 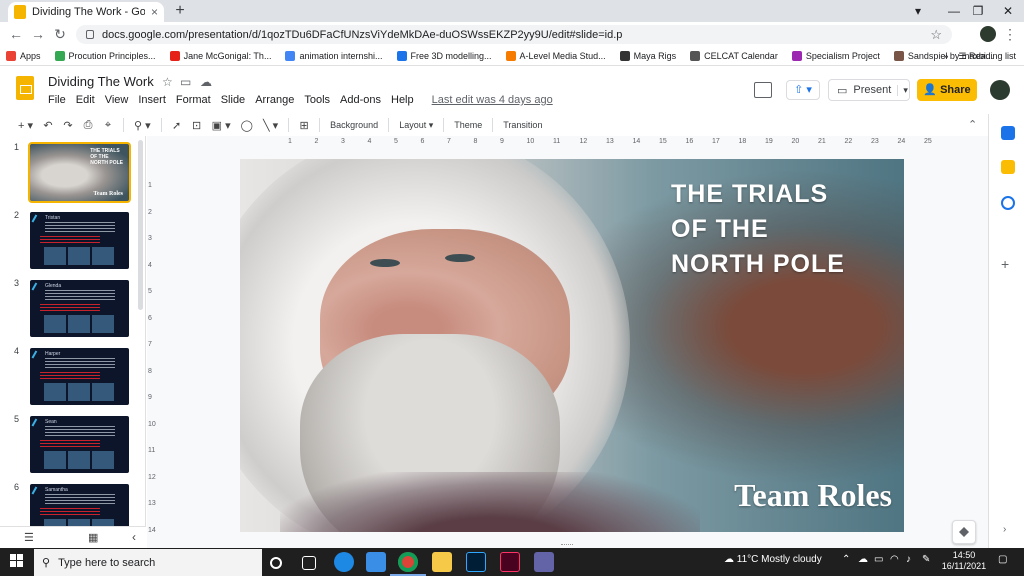 I want to click on pen-icon: ✎, so click(x=926, y=559).